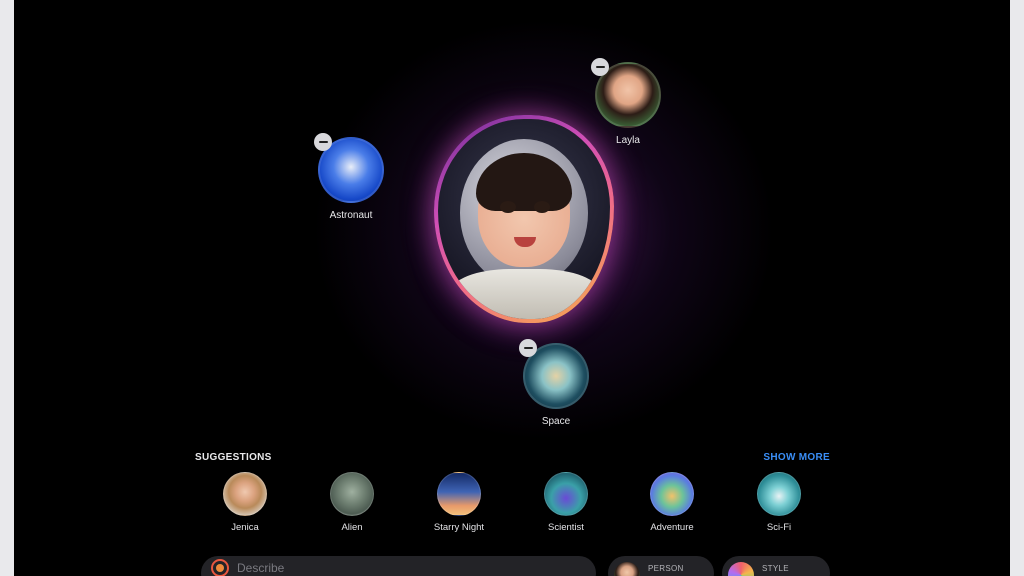  I want to click on ufo-icon, so click(779, 494).